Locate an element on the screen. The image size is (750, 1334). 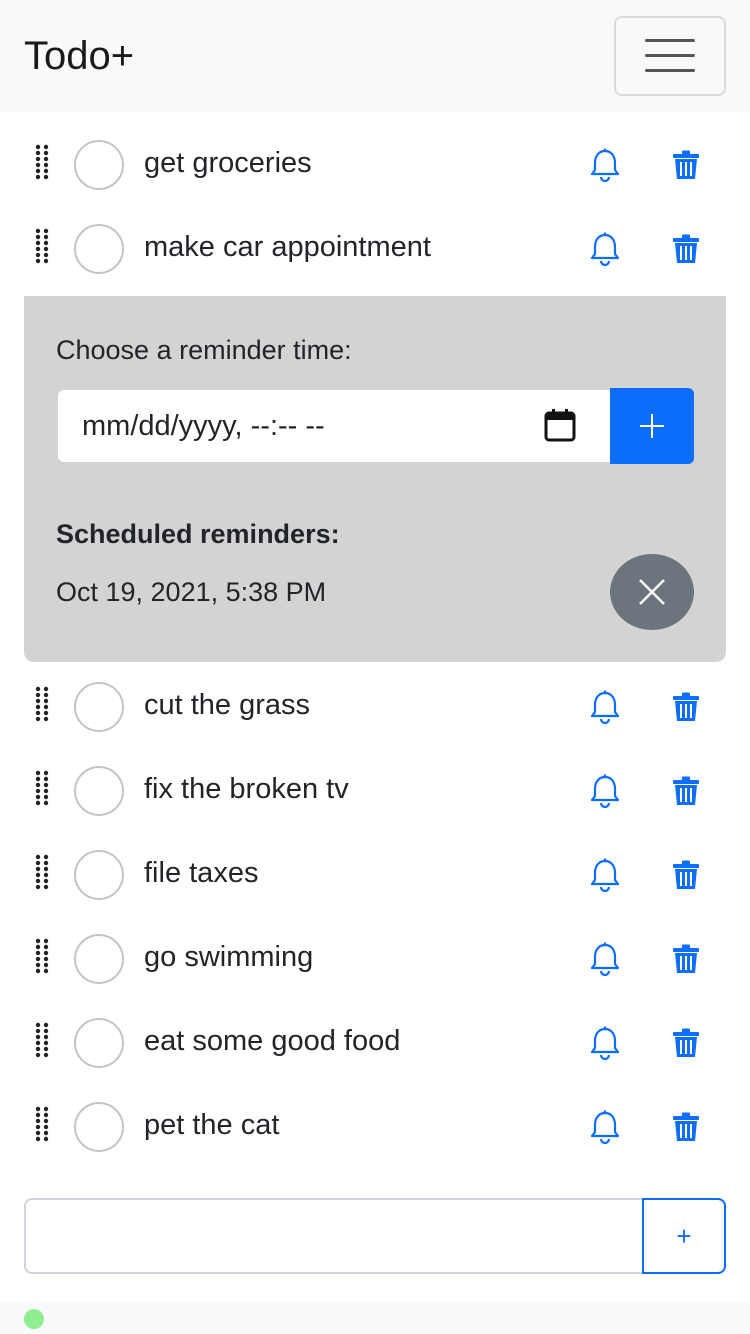
new-todo-input is located at coordinates (334, 1236).